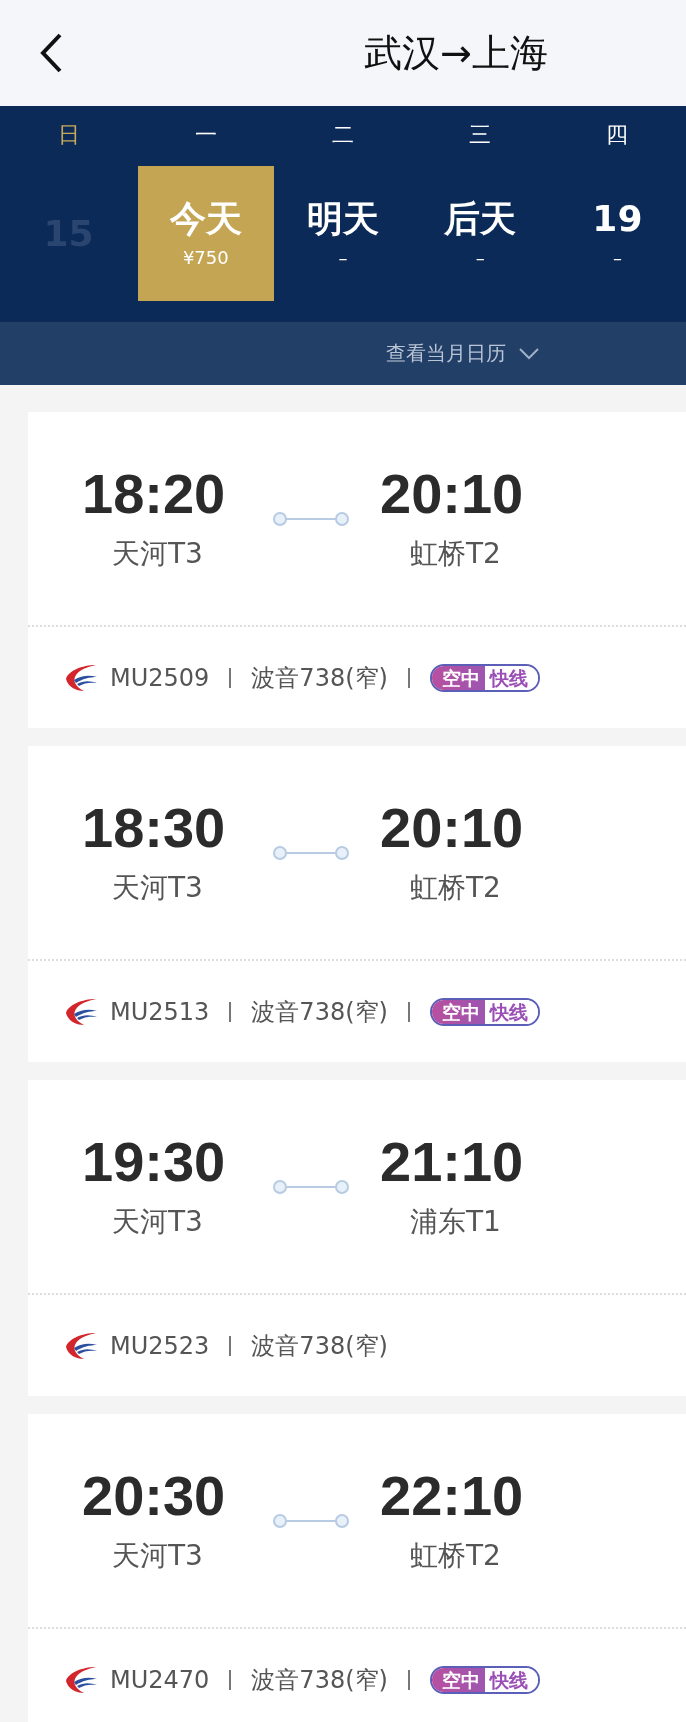 The width and height of the screenshot is (686, 1722). I want to click on weekday-label: 三, so click(480, 135).